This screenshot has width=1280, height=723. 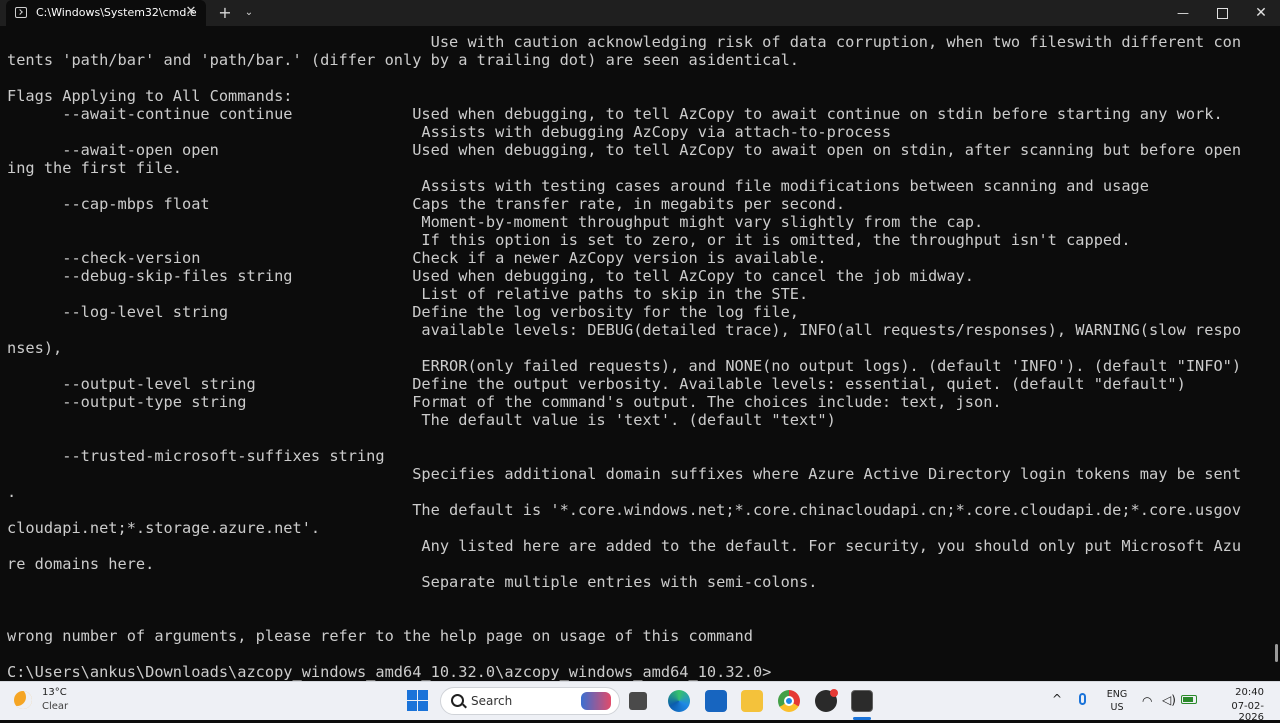 I want to click on tab-dropdown-button: ⌄, so click(x=249, y=13).